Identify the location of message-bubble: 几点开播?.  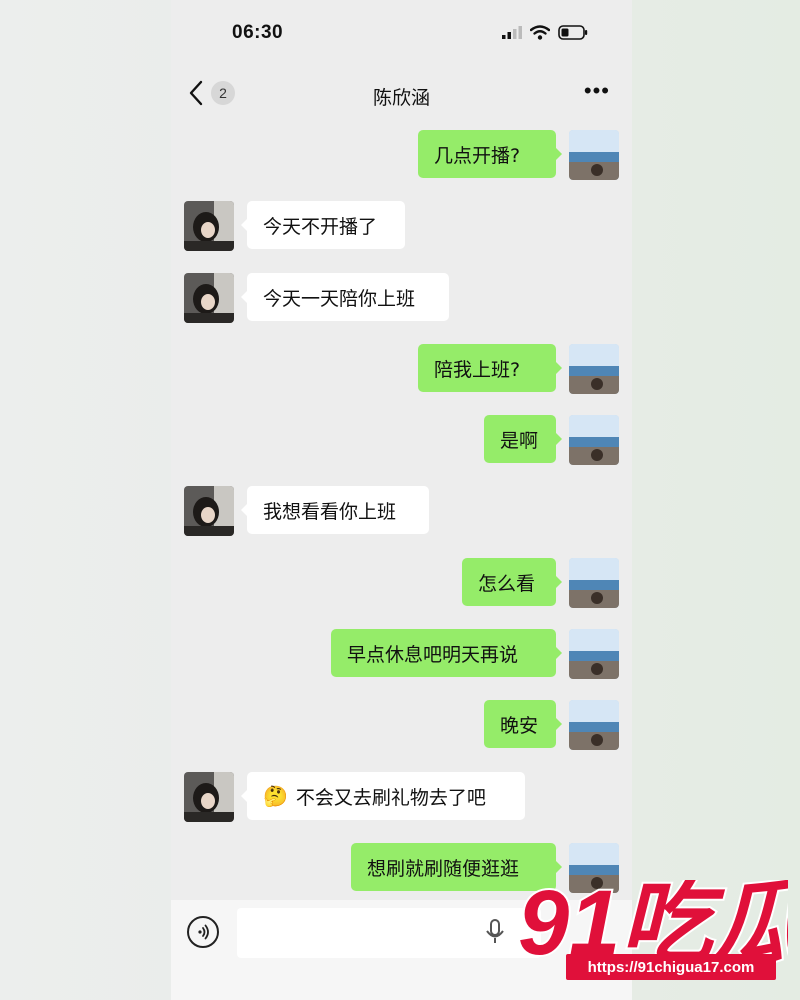
(490, 154).